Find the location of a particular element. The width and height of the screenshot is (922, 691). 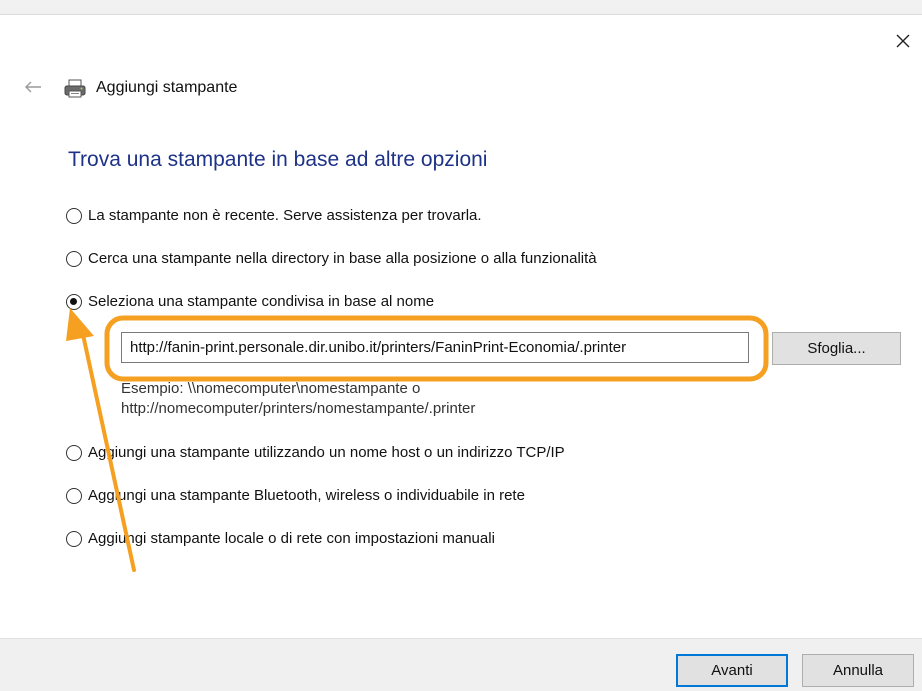

back-button is located at coordinates (33, 87).